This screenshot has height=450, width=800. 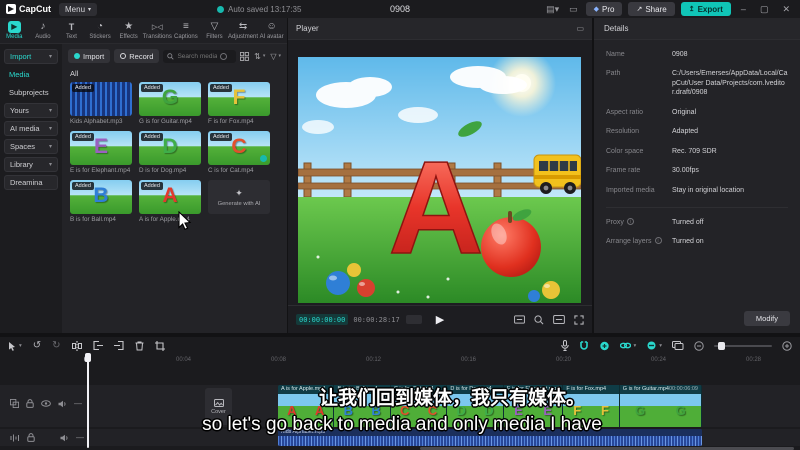 What do you see at coordinates (413, 319) in the screenshot?
I see `timecode-options` at bounding box center [413, 319].